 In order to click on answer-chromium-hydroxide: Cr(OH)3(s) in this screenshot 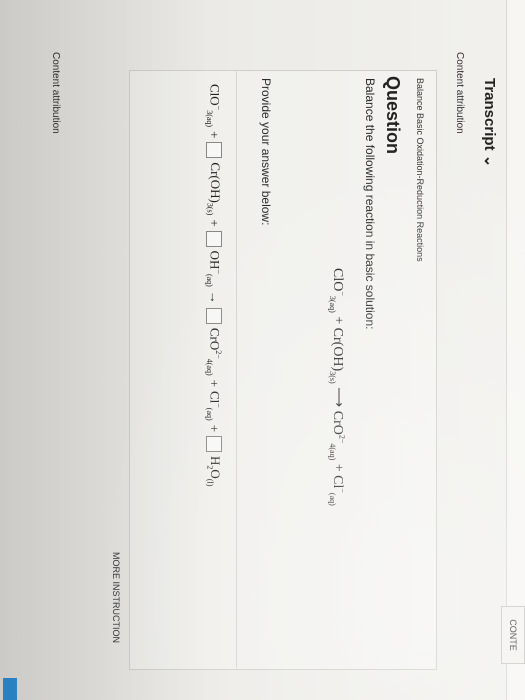, I will do `click(214, 189)`.